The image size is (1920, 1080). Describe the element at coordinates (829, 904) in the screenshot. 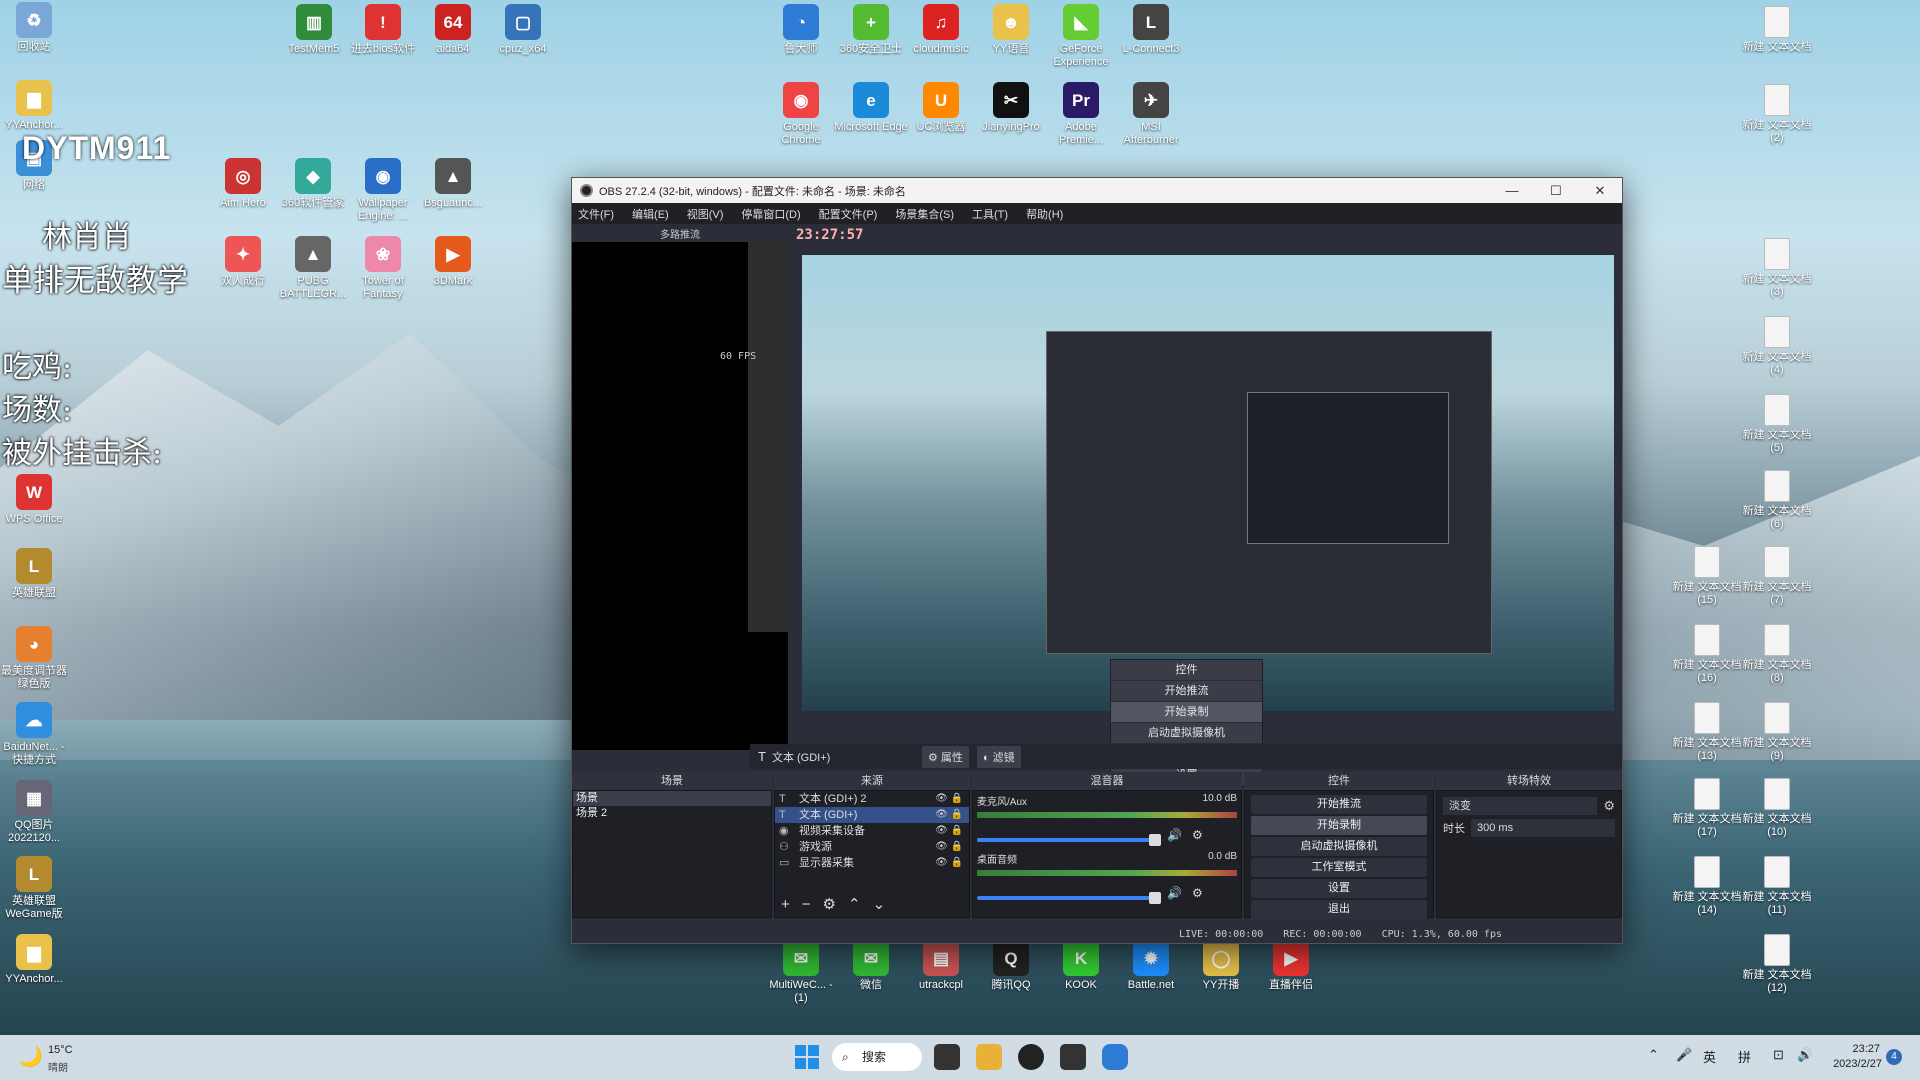

I see `source-settings-icon: ⚙` at that location.